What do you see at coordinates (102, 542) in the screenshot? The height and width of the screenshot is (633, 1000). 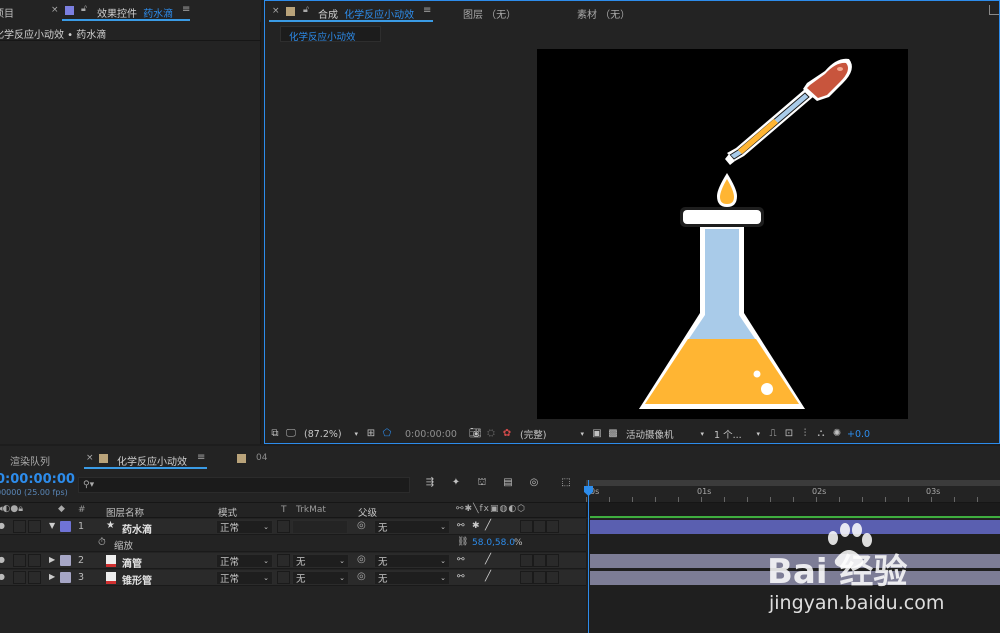 I see `stopwatch-icon: ⏱︎` at bounding box center [102, 542].